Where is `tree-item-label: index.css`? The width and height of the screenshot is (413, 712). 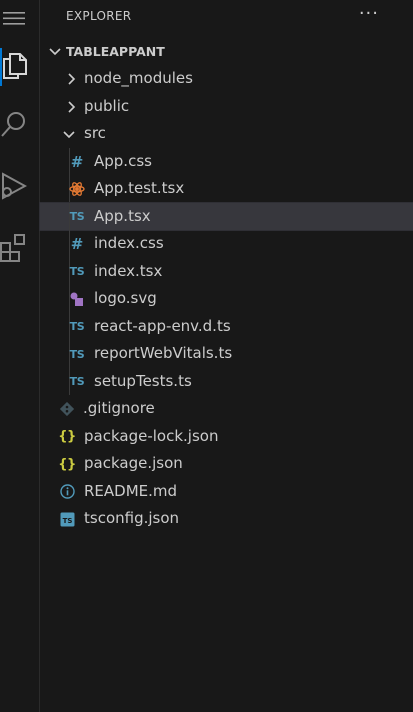
tree-item-label: index.css is located at coordinates (129, 243).